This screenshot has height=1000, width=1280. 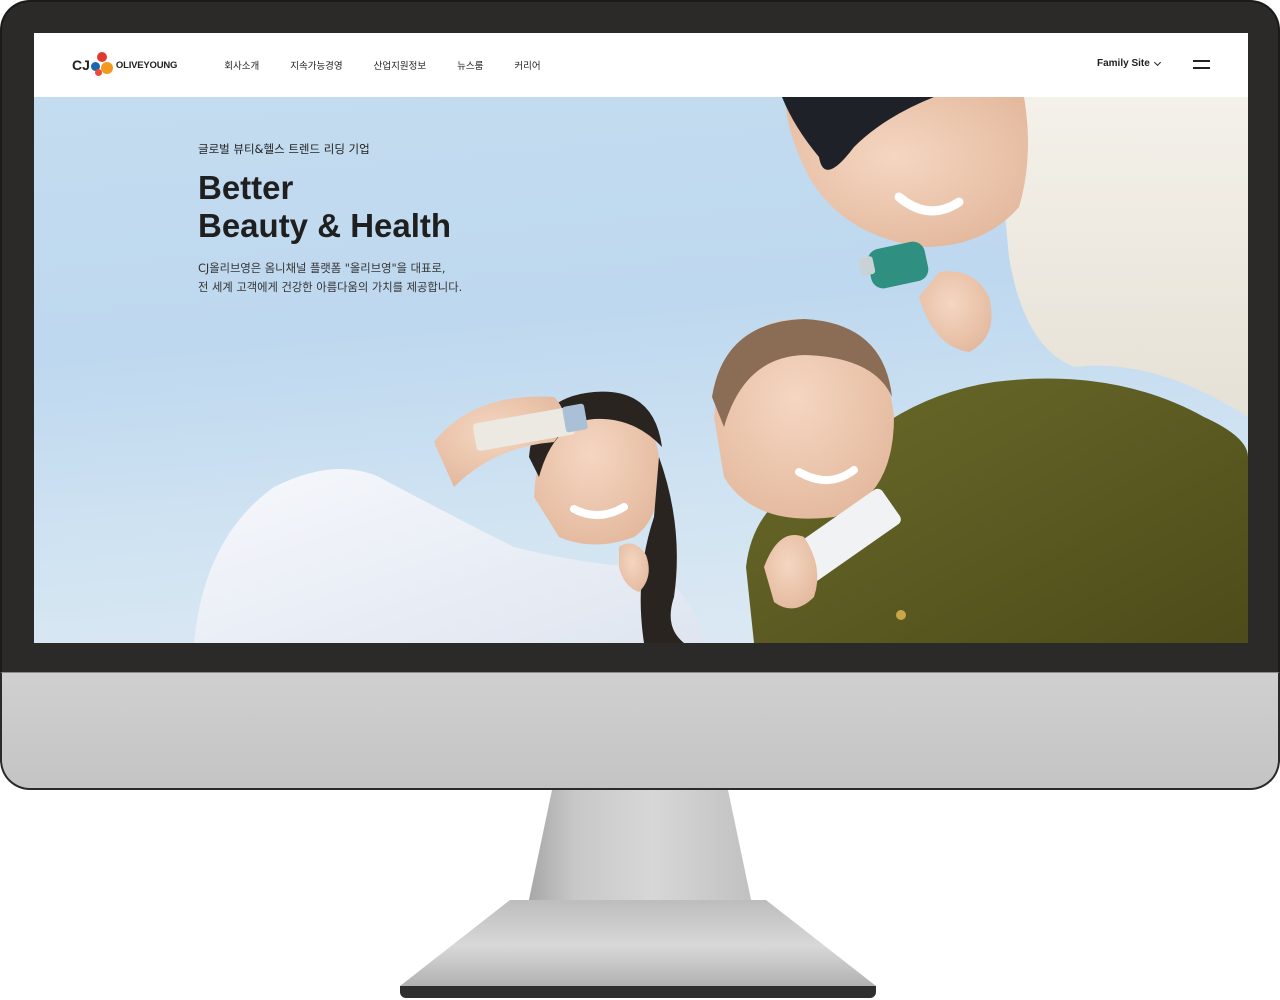 I want to click on nav-item-industry-support: 산업지원정보, so click(x=400, y=65).